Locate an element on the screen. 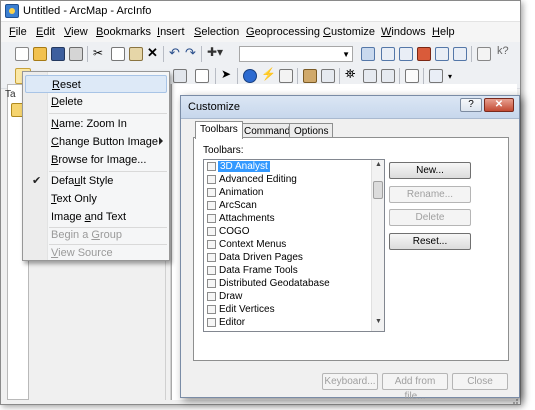 The image size is (535, 410). go-to-xy-icon is located at coordinates (370, 76).